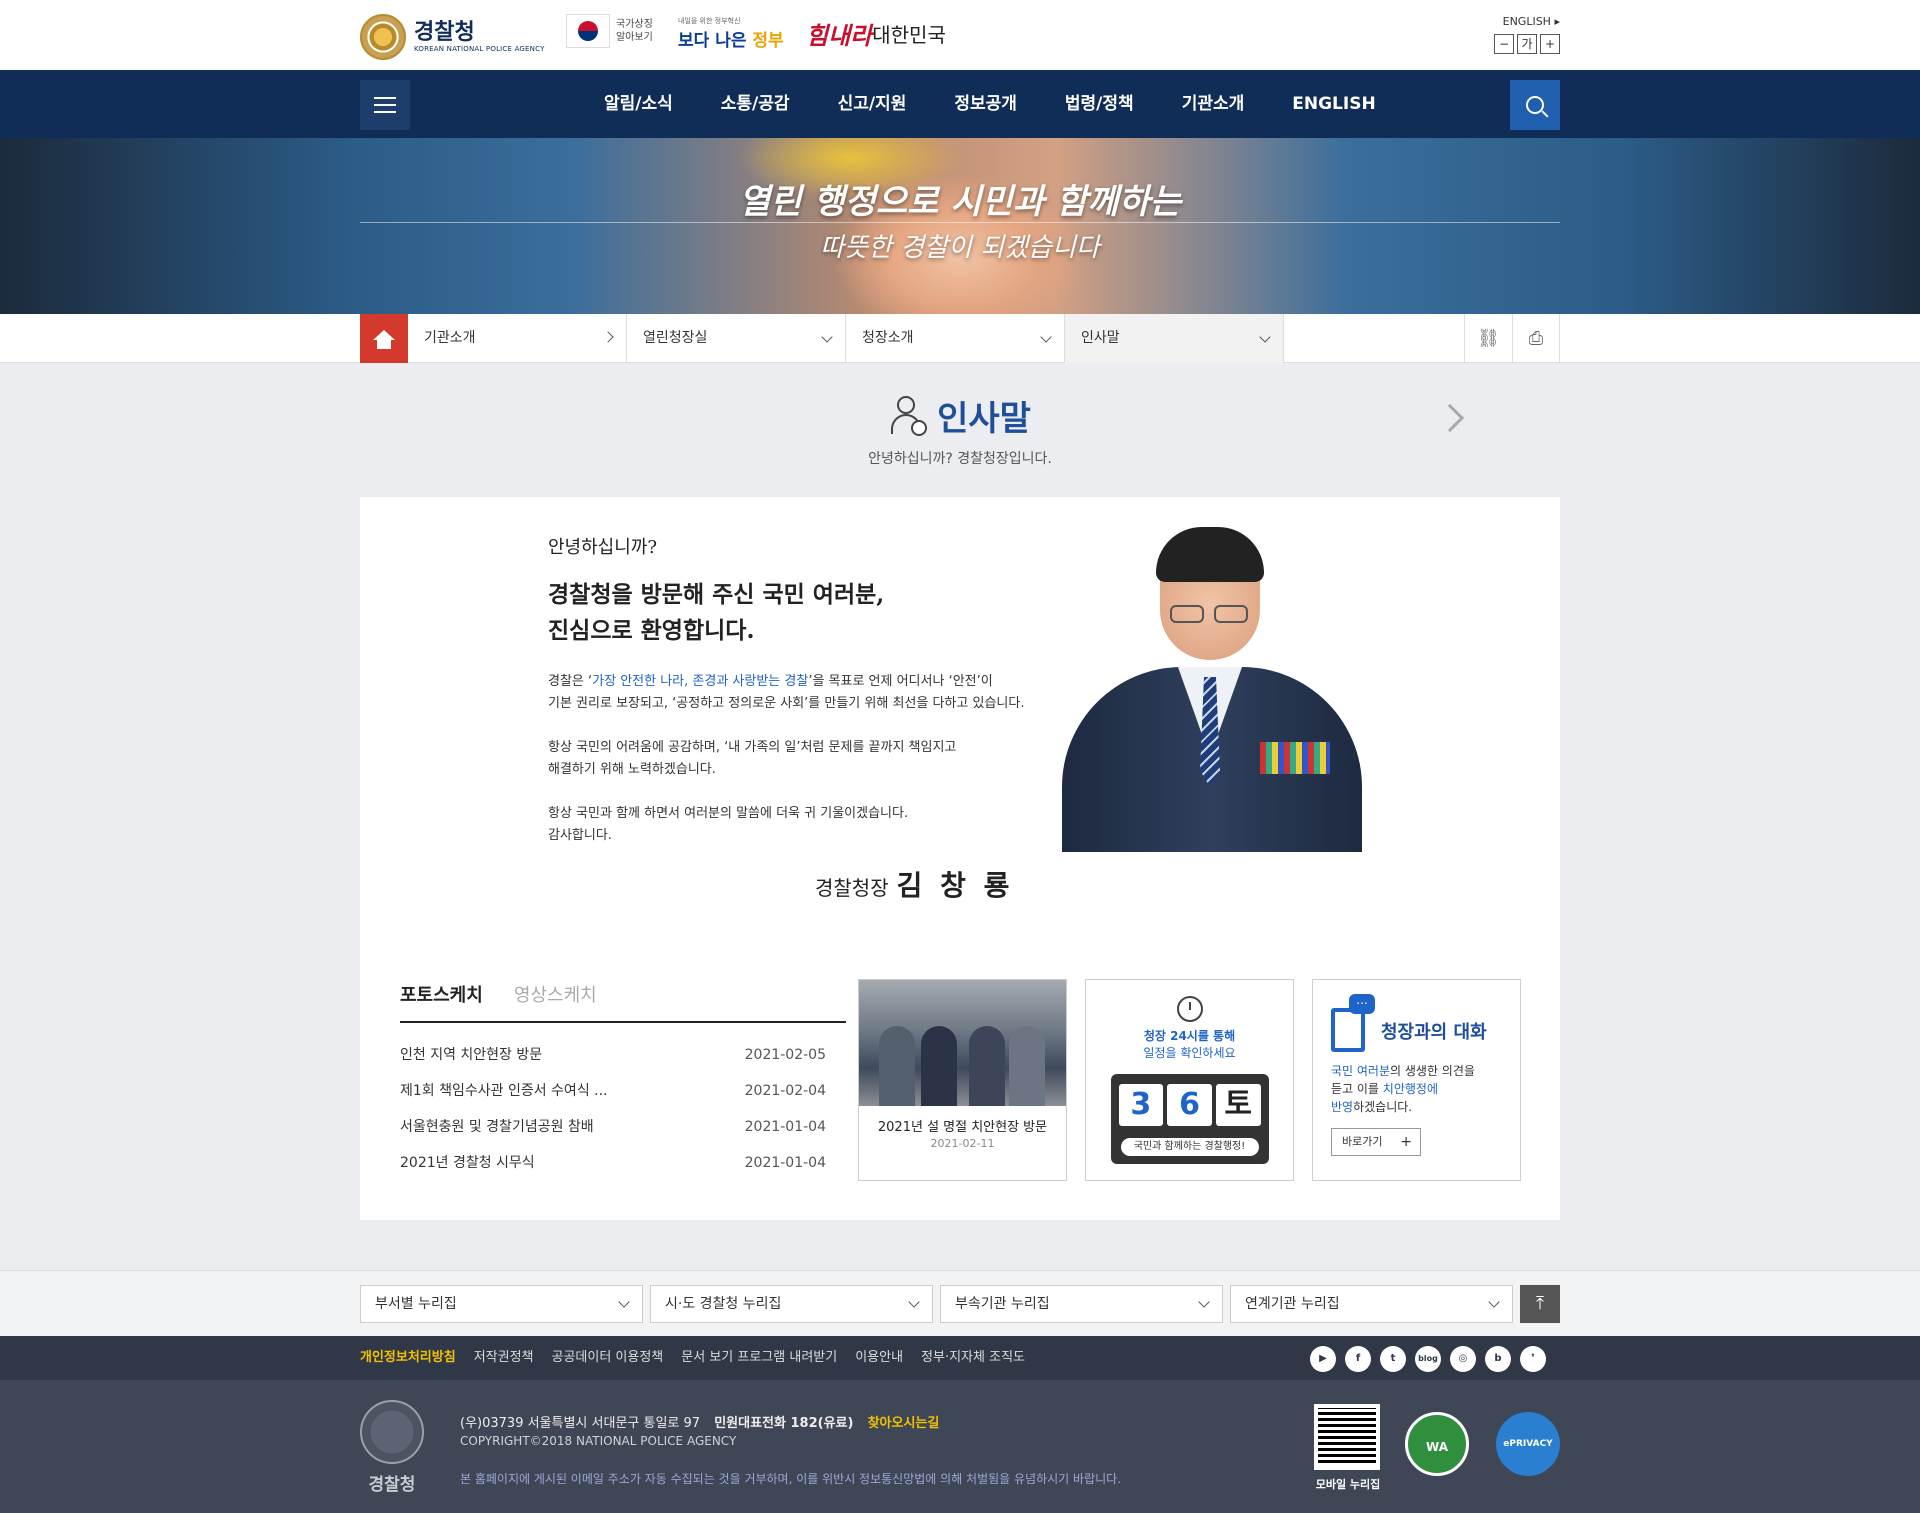  What do you see at coordinates (872, 104) in the screenshot?
I see `gnb-item-report: 신고/지원` at bounding box center [872, 104].